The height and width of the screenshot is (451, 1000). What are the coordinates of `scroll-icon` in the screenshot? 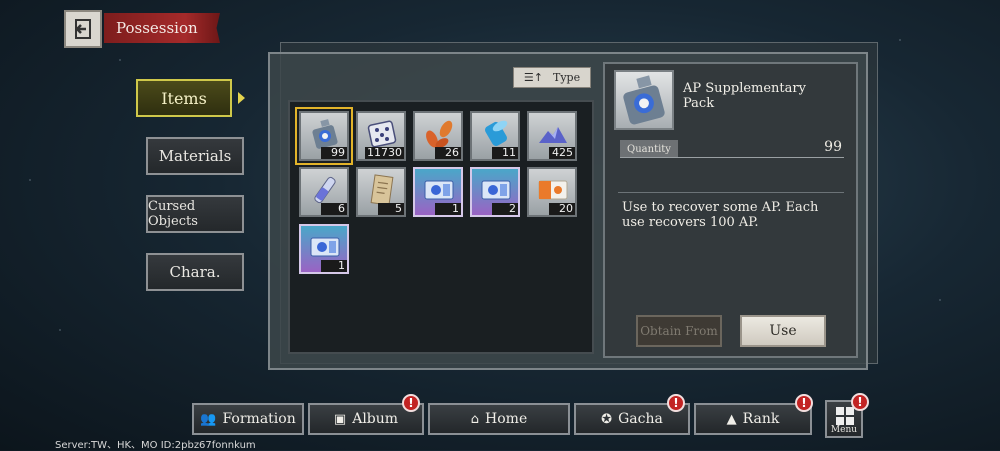 It's located at (382, 190).